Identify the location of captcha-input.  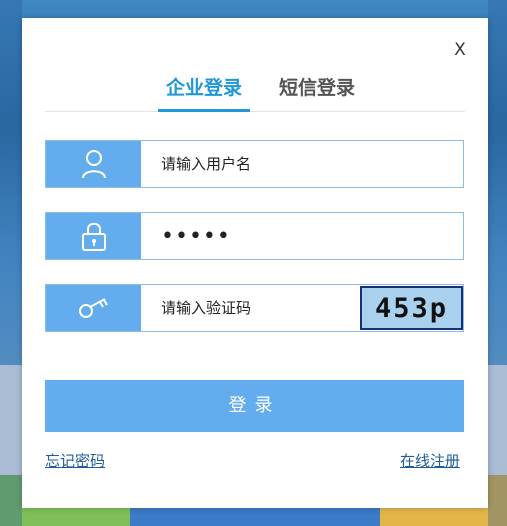
(250, 308).